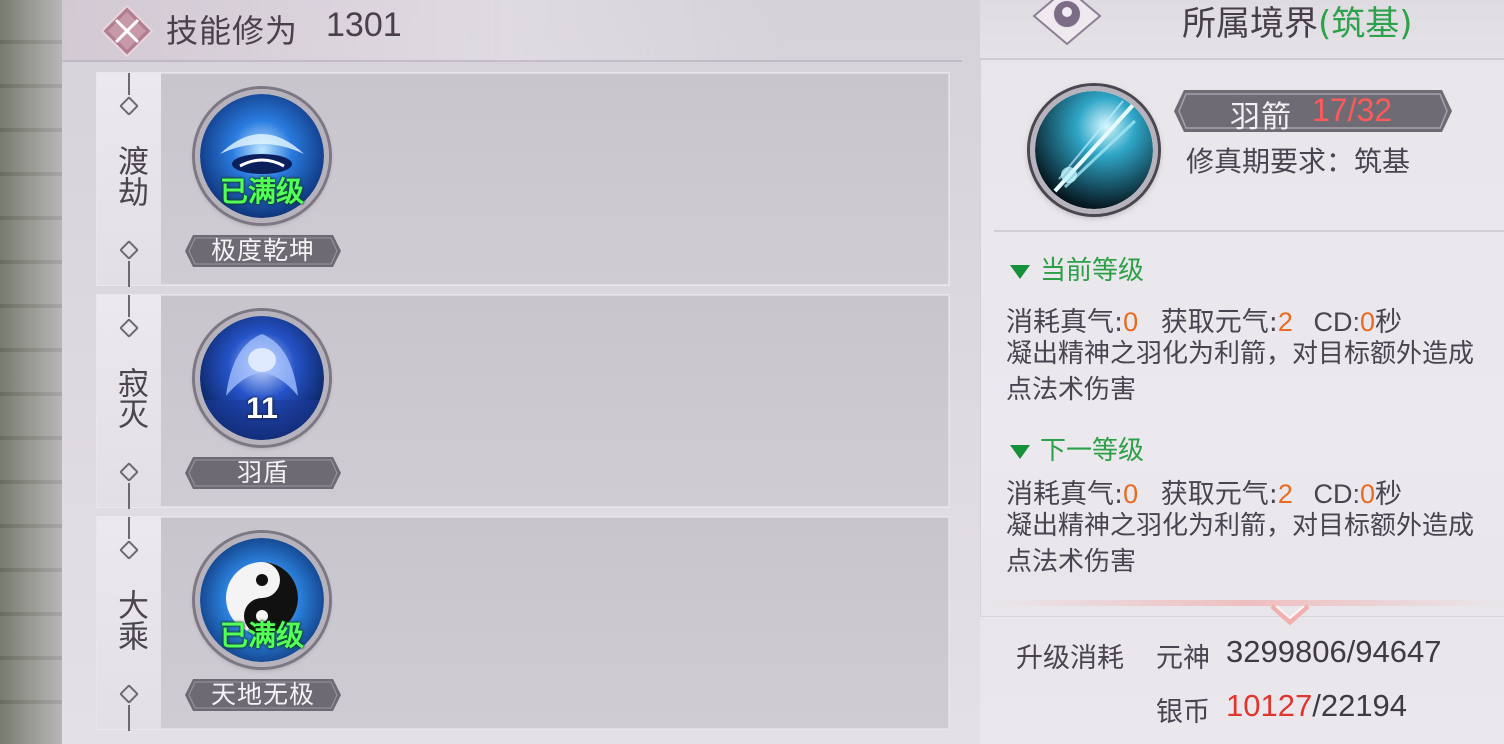 The width and height of the screenshot is (1504, 744). Describe the element at coordinates (1317, 705) in the screenshot. I see `silver-cost-value: 10127/22194` at that location.